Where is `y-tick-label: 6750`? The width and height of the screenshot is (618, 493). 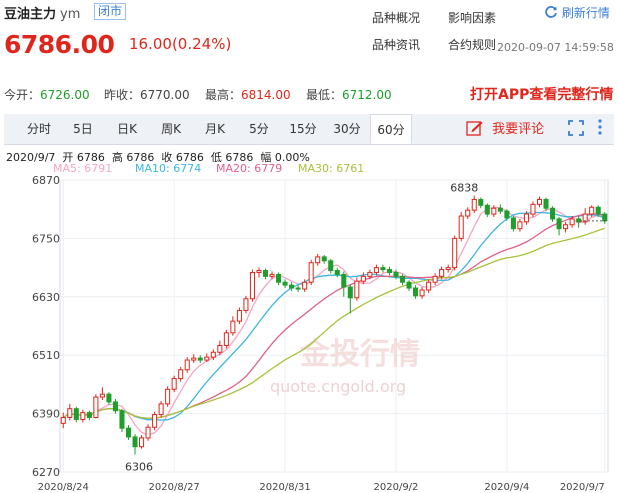 y-tick-label: 6750 is located at coordinates (46, 238).